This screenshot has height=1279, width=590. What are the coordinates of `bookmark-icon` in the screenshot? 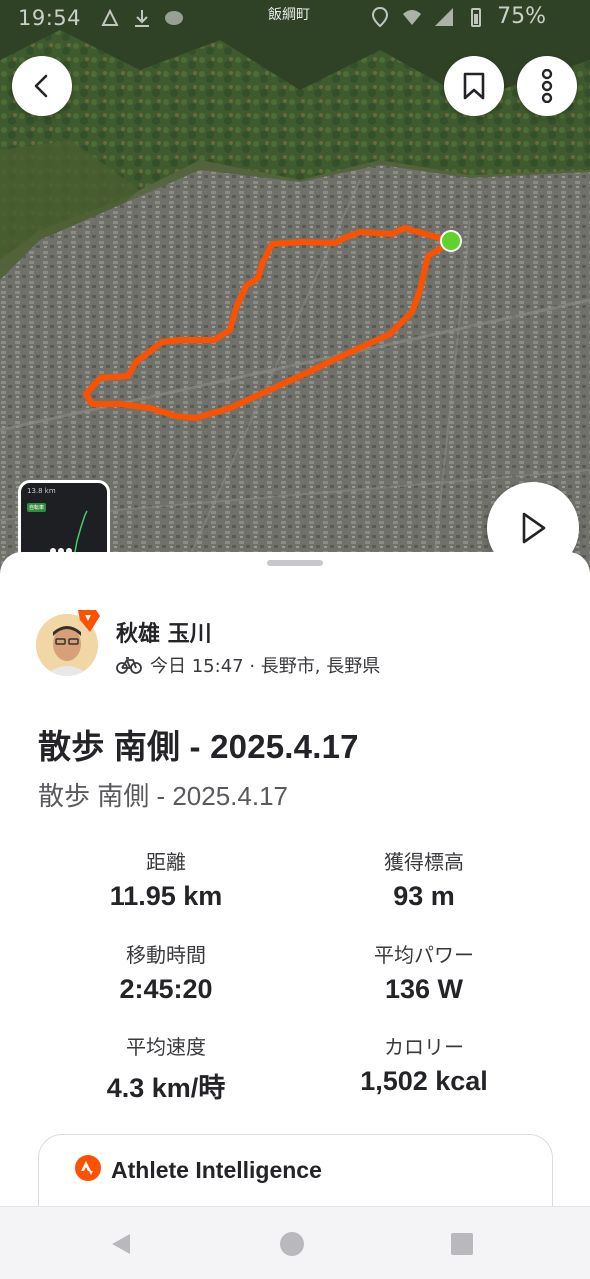 It's located at (474, 86).